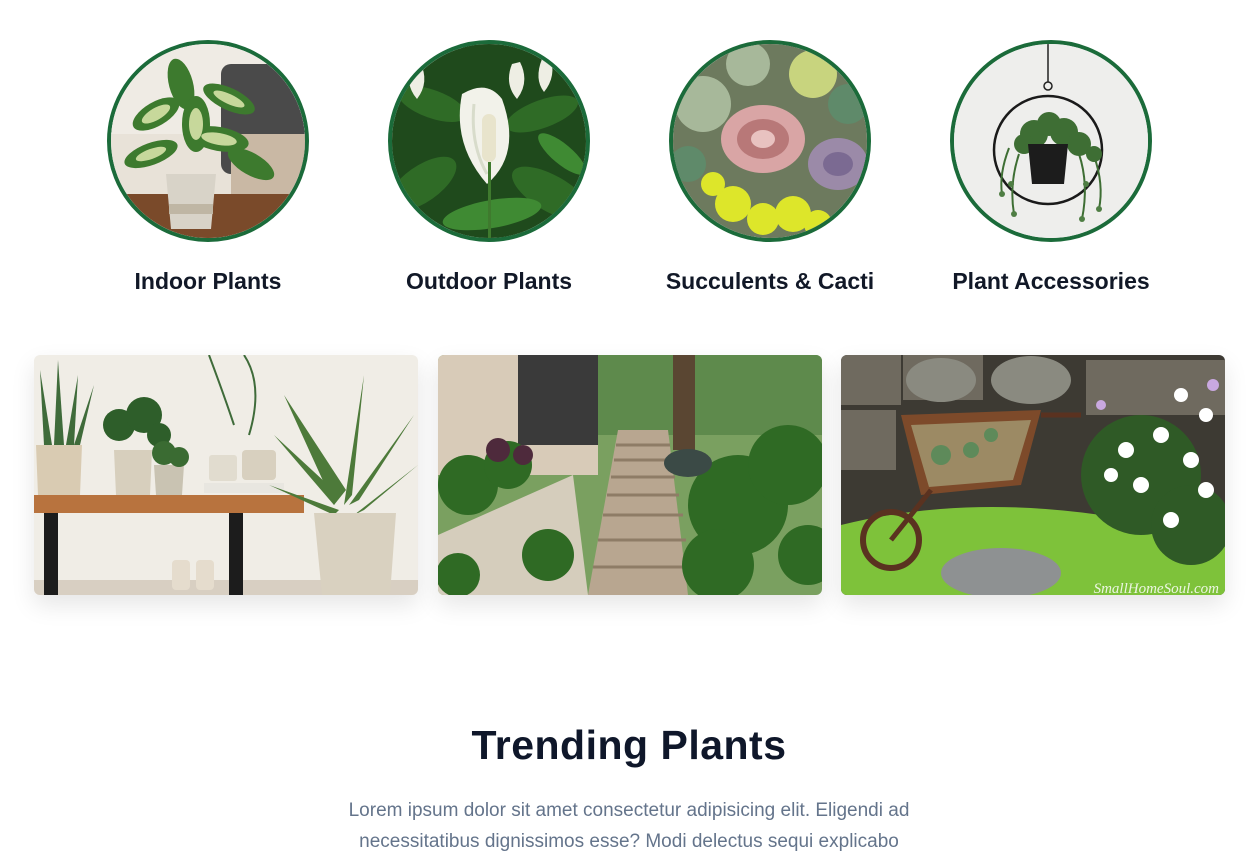 This screenshot has height=858, width=1258. Describe the element at coordinates (208, 281) in the screenshot. I see `category-label: Indoor Plants` at that location.